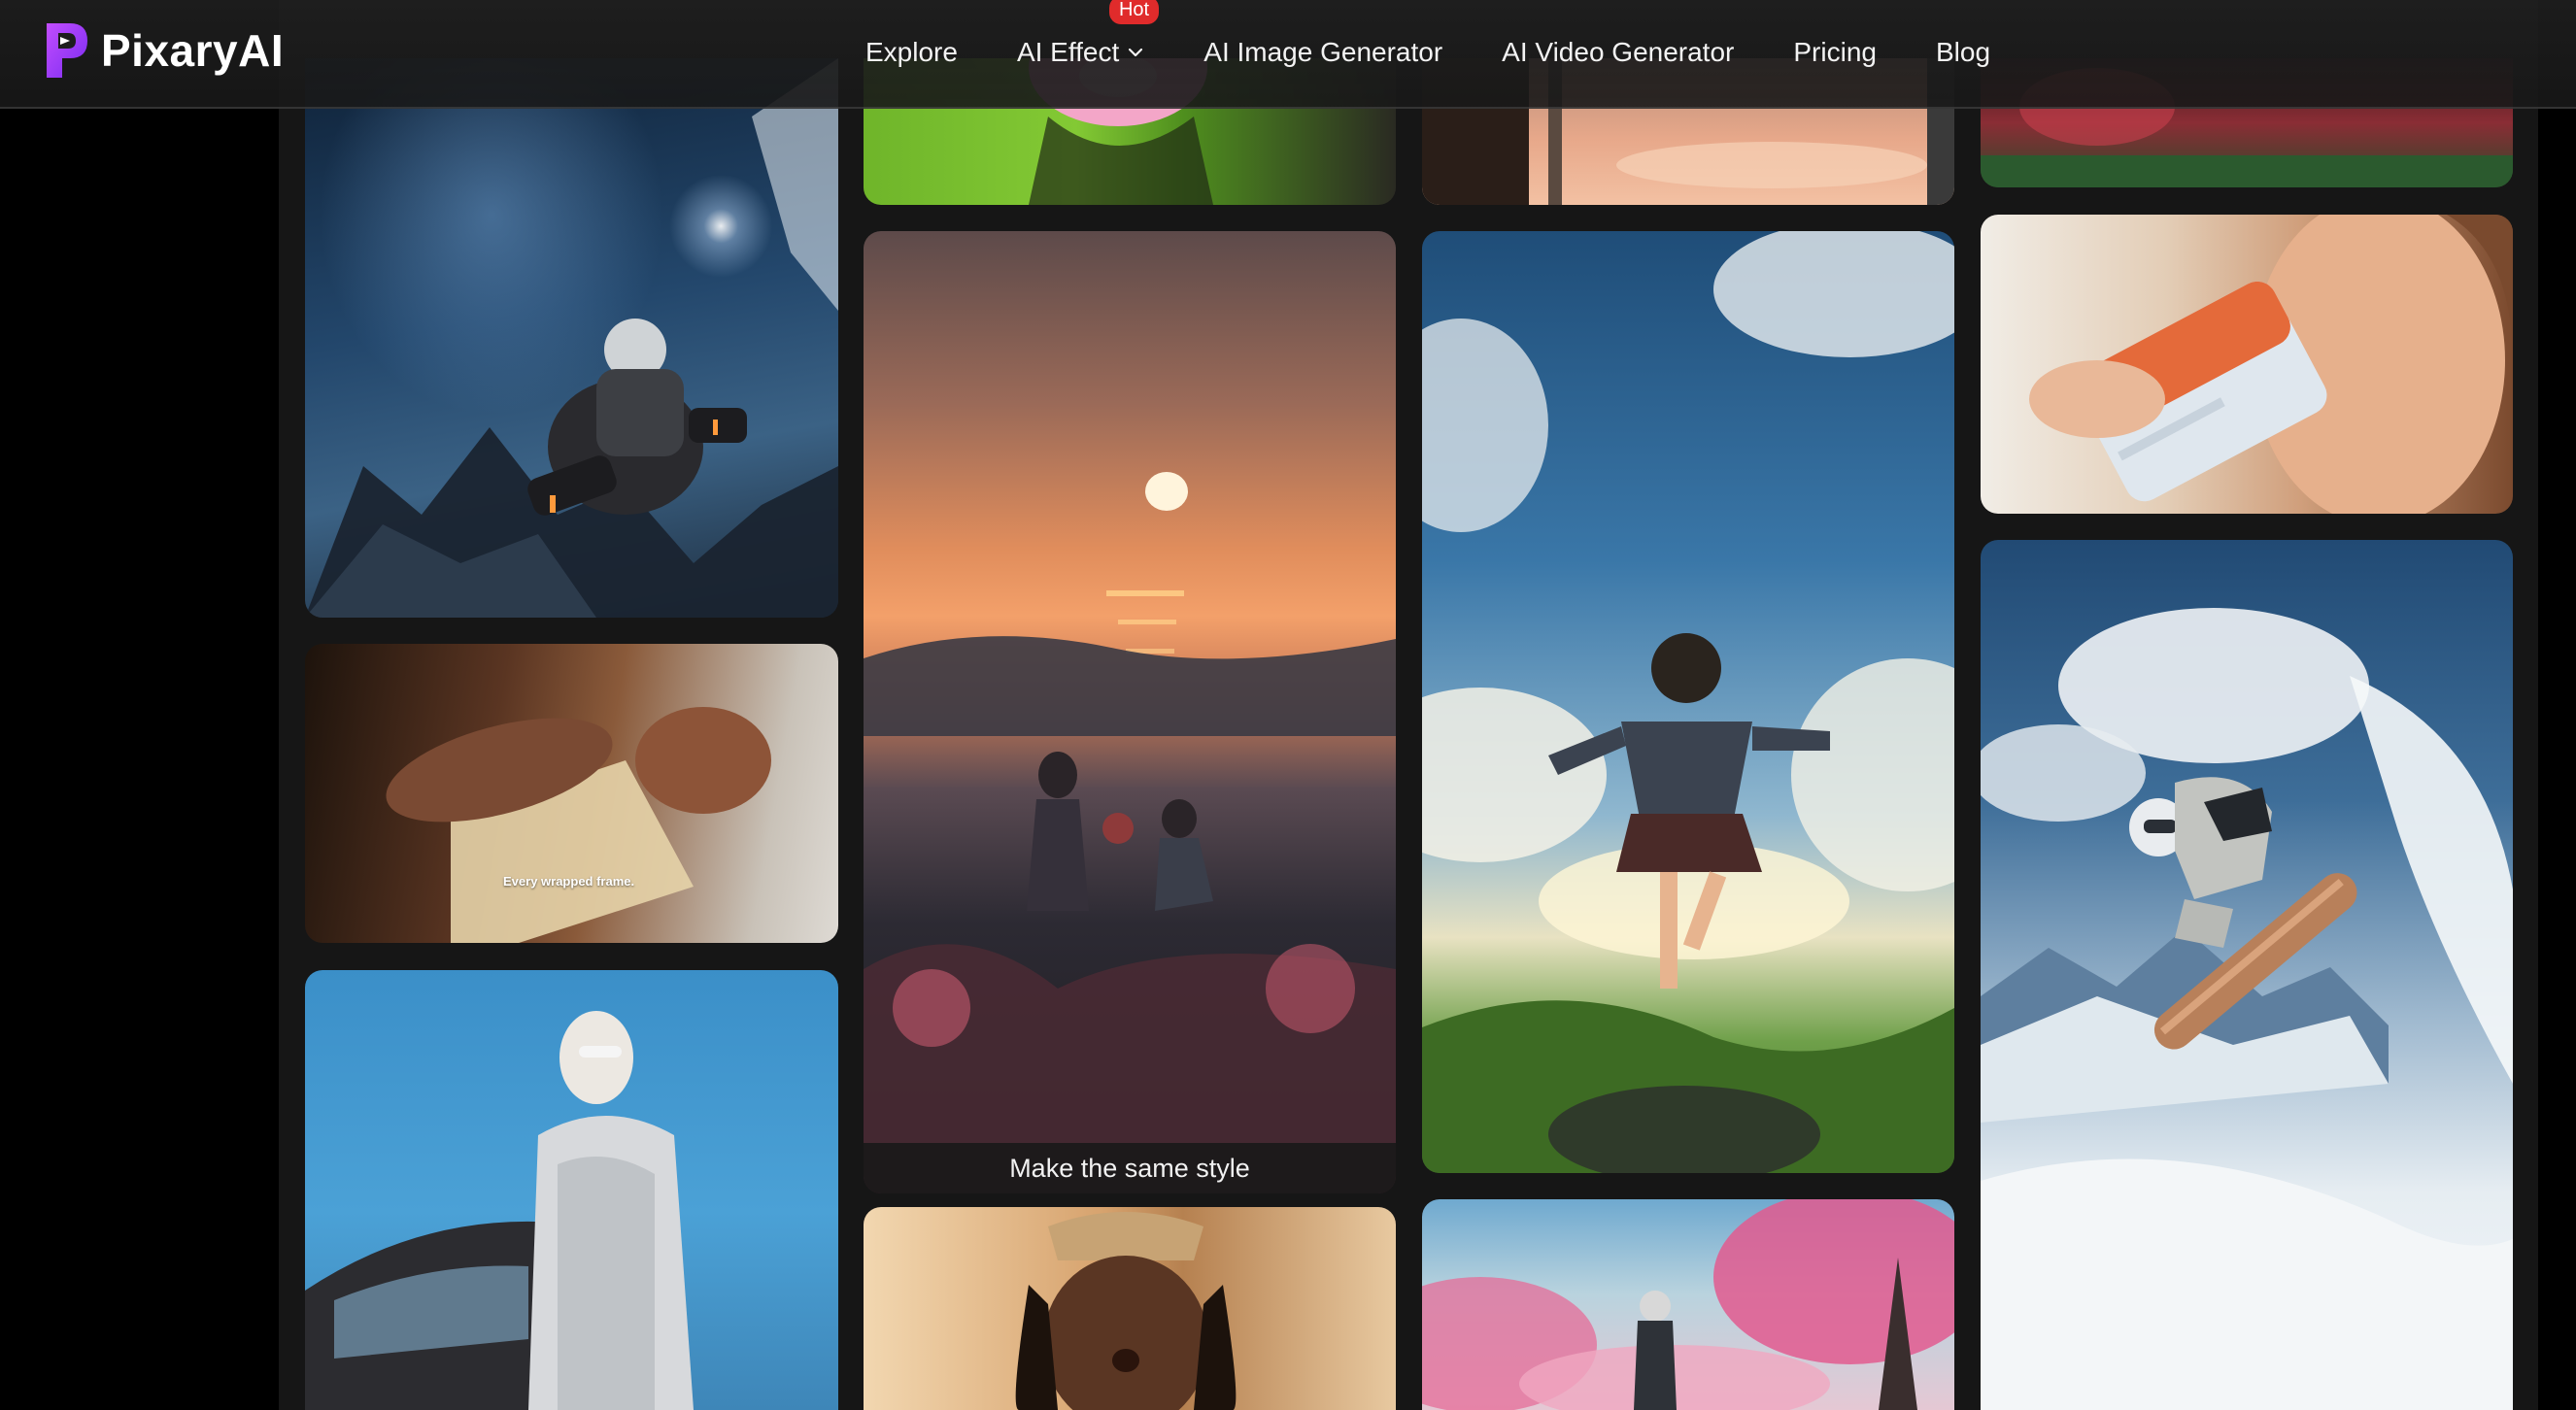 Image resolution: width=2576 pixels, height=1410 pixels. I want to click on nav-blog: Blog, so click(1963, 52).